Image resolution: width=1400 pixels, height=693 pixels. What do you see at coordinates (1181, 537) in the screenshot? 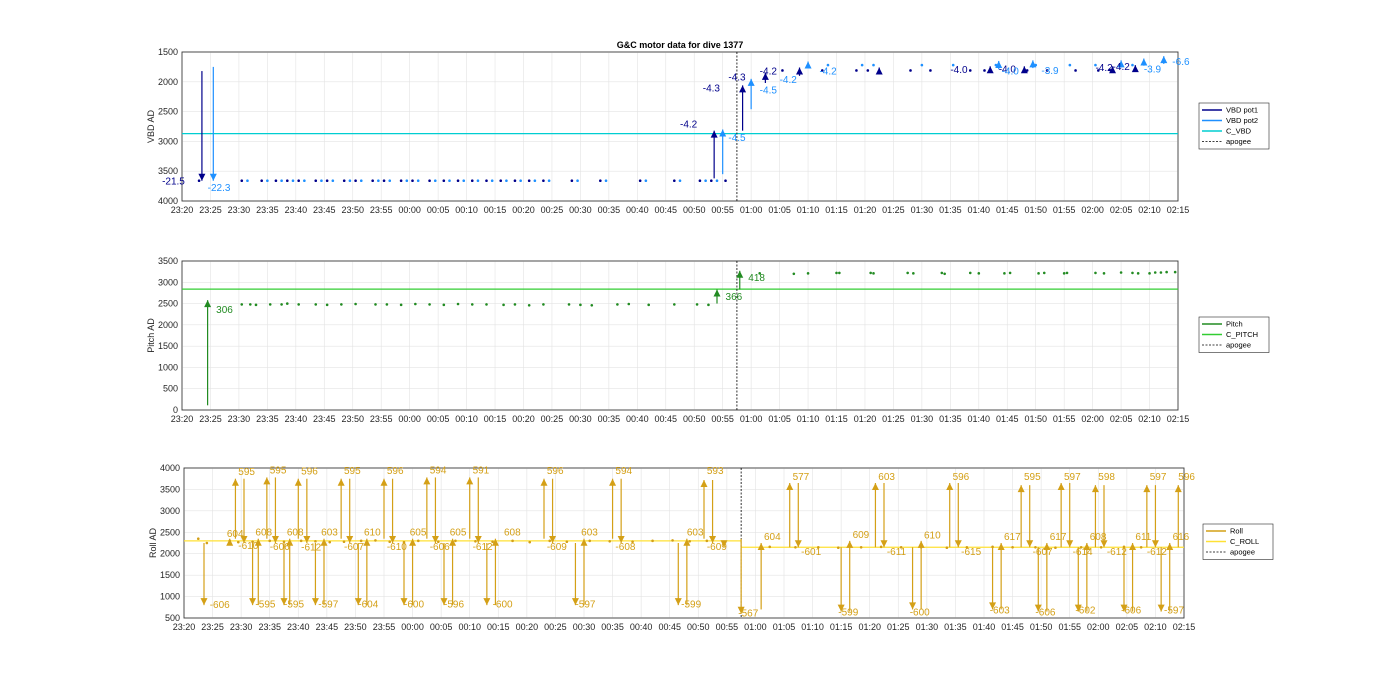
I see `roll-data-label: 616` at bounding box center [1181, 537].